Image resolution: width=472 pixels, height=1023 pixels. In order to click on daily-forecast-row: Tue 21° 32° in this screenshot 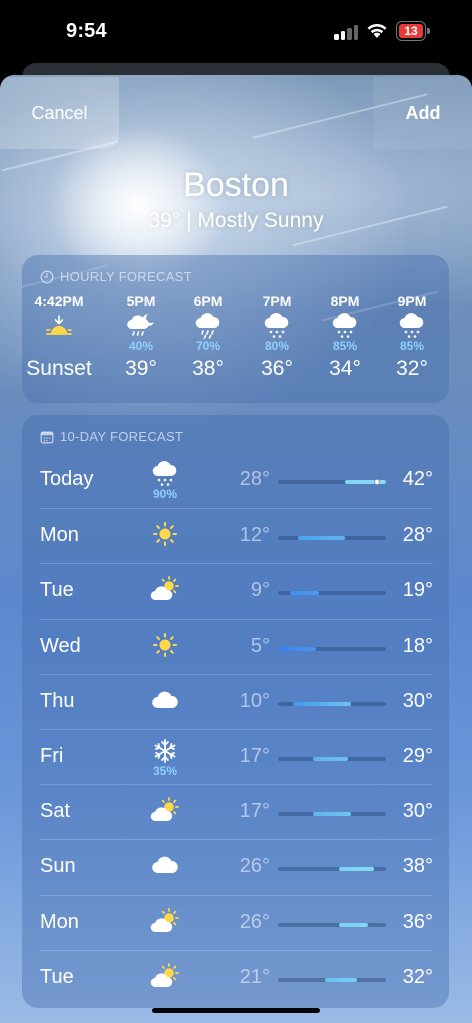, I will do `click(236, 977)`.